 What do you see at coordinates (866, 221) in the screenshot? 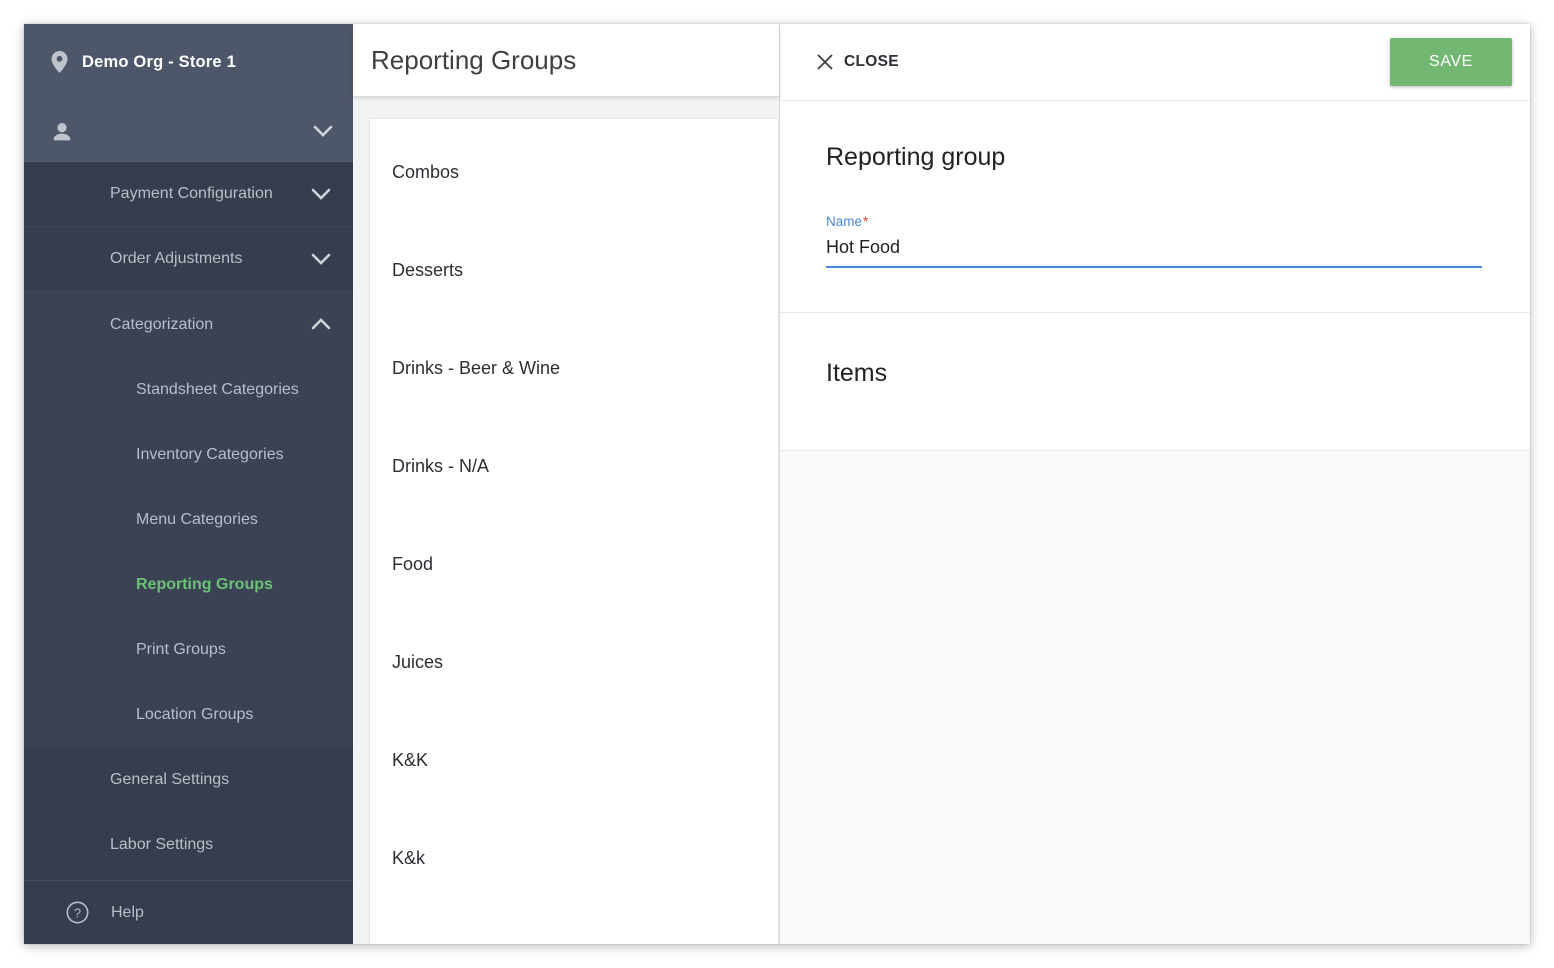
I see `required-marker: *` at bounding box center [866, 221].